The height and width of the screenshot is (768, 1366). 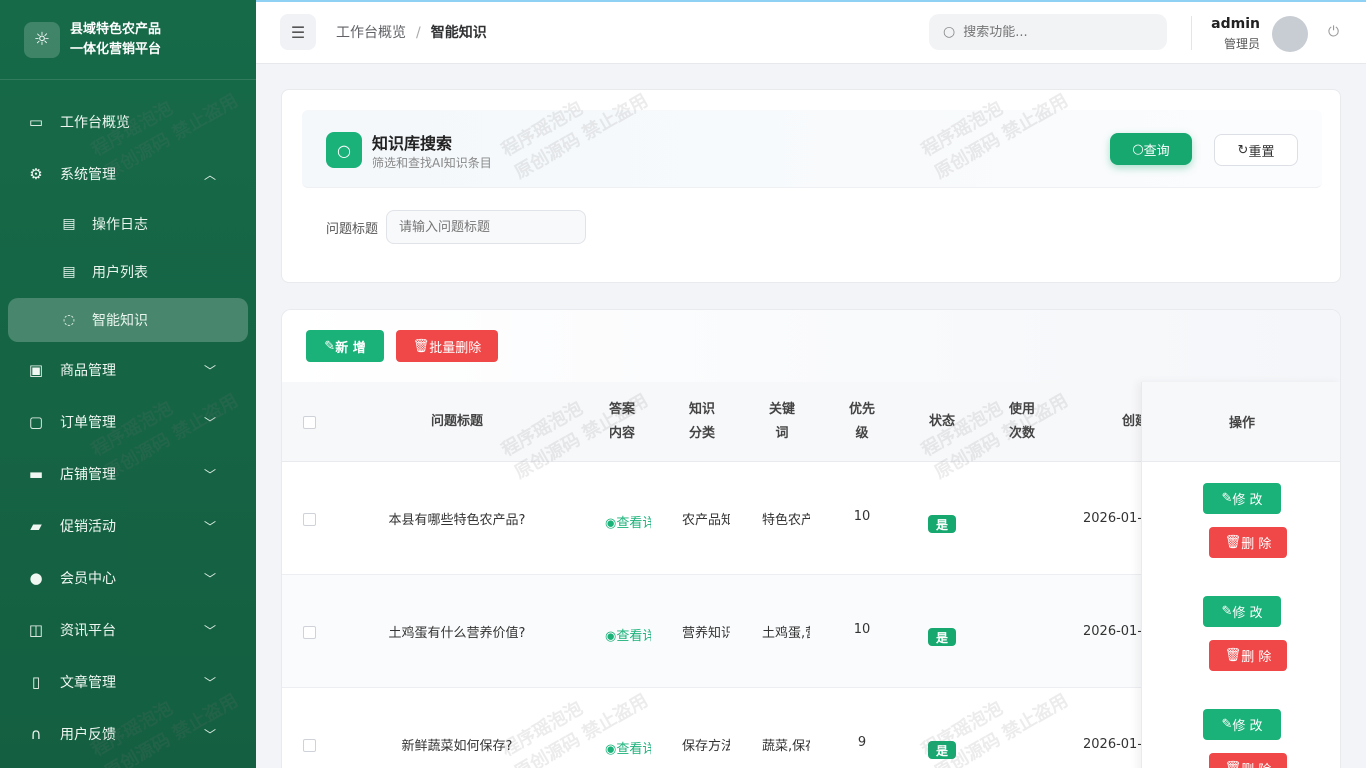 I want to click on sidebar-item-feedback: ∩ 用户反馈 ﹀, so click(x=128, y=734).